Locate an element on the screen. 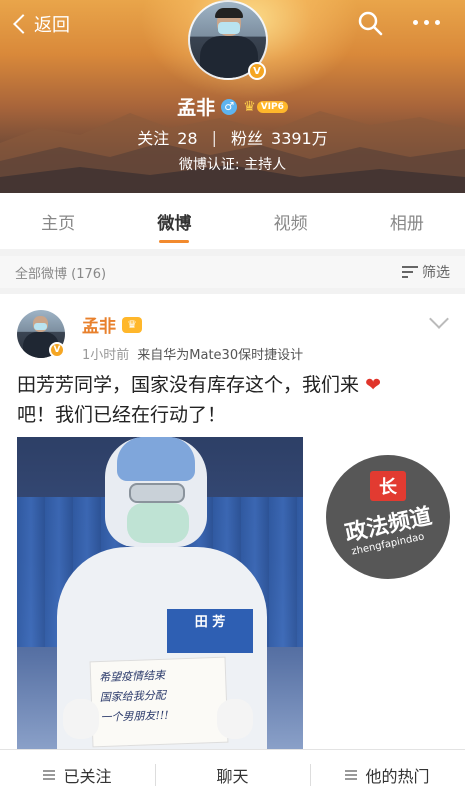  chat-button: 聊天 is located at coordinates (232, 775).